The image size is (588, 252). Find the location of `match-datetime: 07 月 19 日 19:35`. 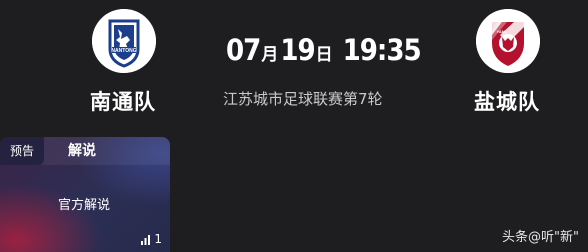

match-datetime: 07 月 19 日 19:35 is located at coordinates (324, 51).